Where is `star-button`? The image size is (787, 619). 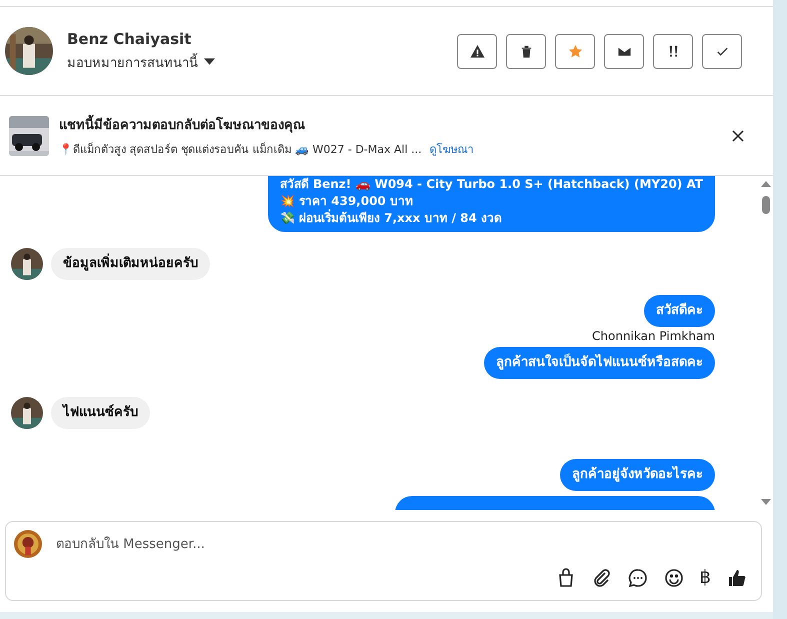
star-button is located at coordinates (575, 51).